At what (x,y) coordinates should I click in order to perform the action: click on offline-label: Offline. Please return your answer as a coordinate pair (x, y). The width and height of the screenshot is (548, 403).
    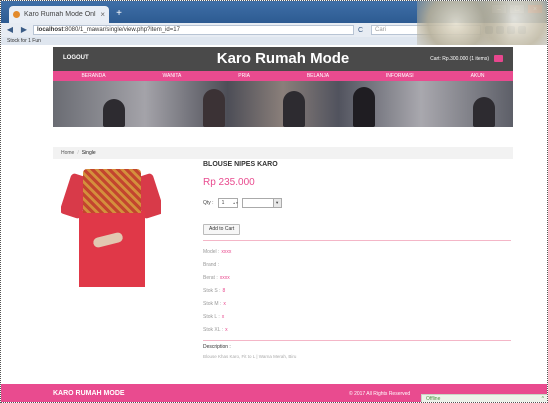
    Looking at the image, I should click on (433, 399).